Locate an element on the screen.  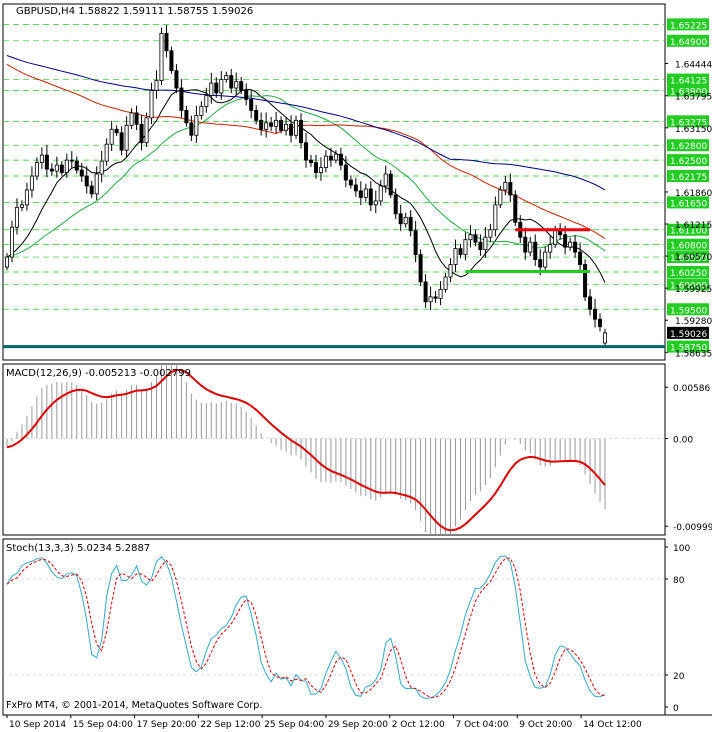
price-level-label-text: 1.60250 is located at coordinates (688, 274).